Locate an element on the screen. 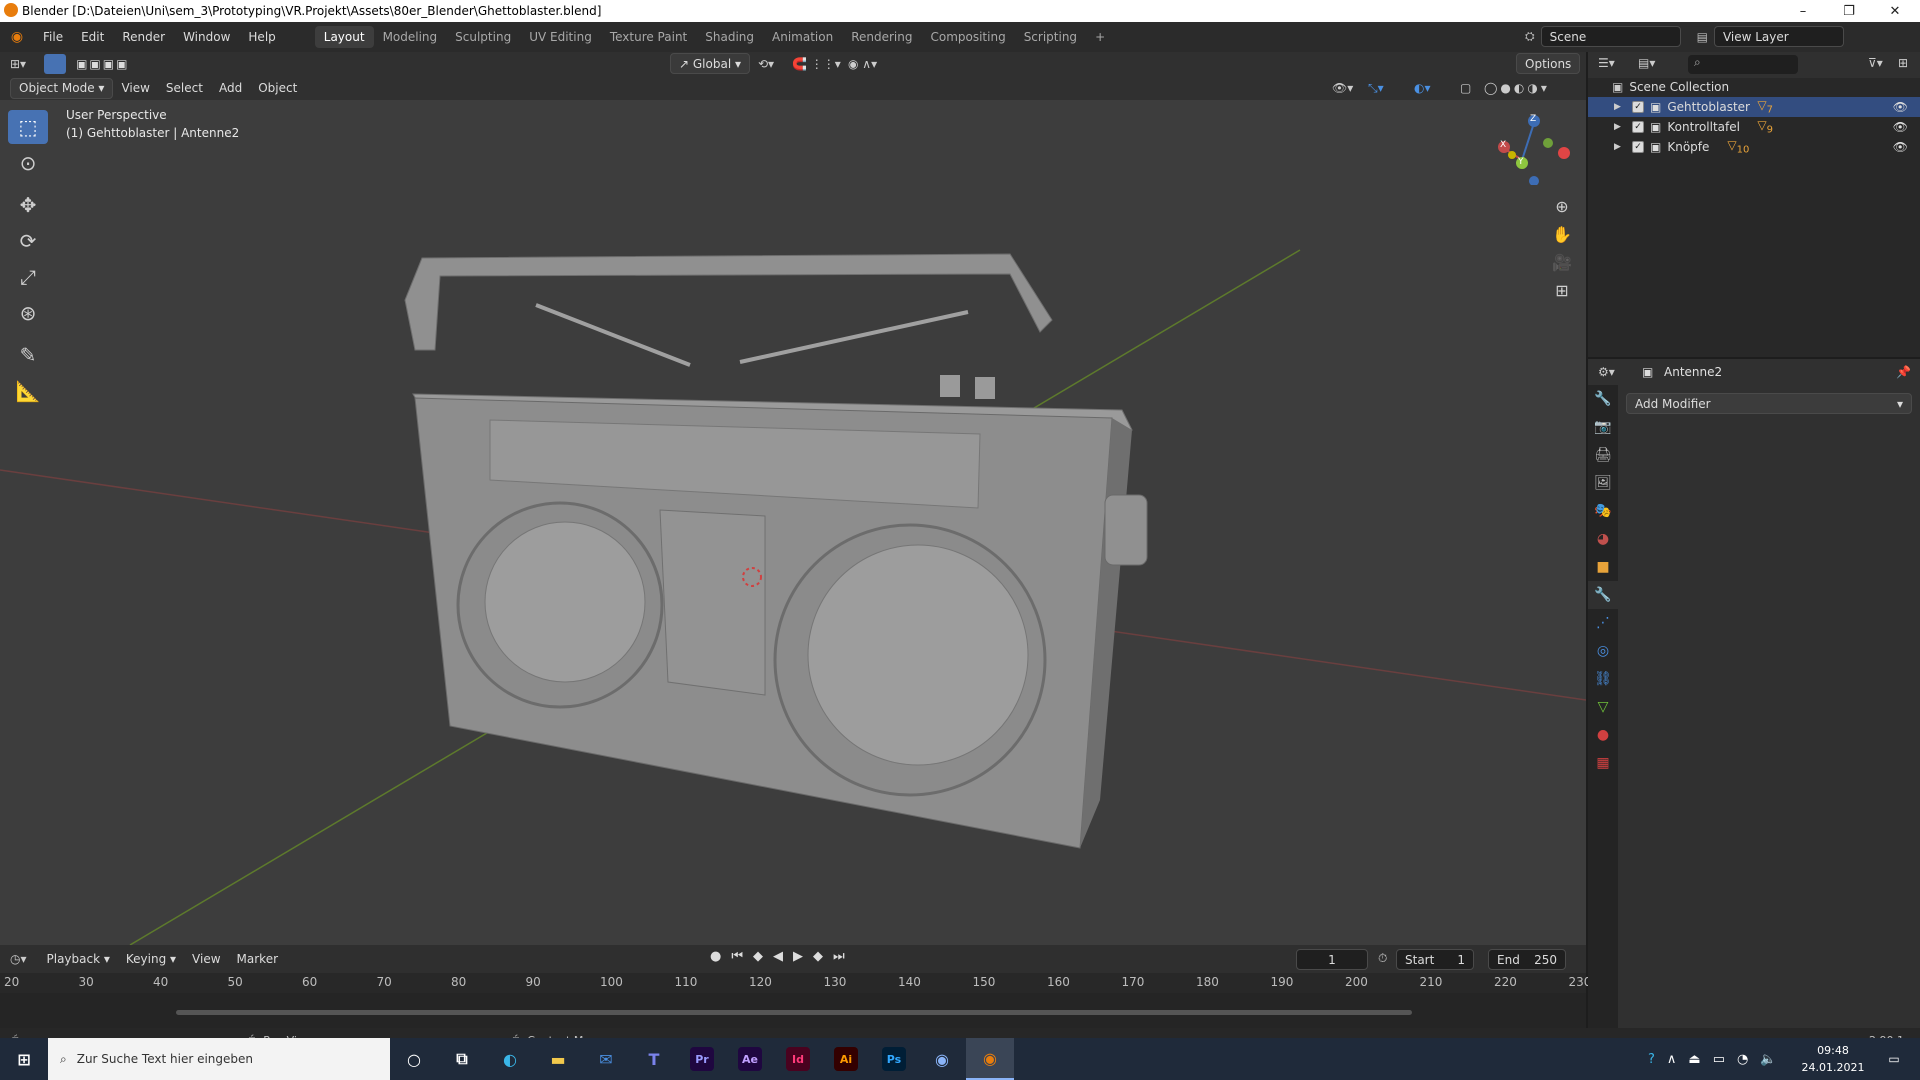 Image resolution: width=1920 pixels, height=1080 pixels. properties-editor-icon: ⚙▾ is located at coordinates (1606, 372).